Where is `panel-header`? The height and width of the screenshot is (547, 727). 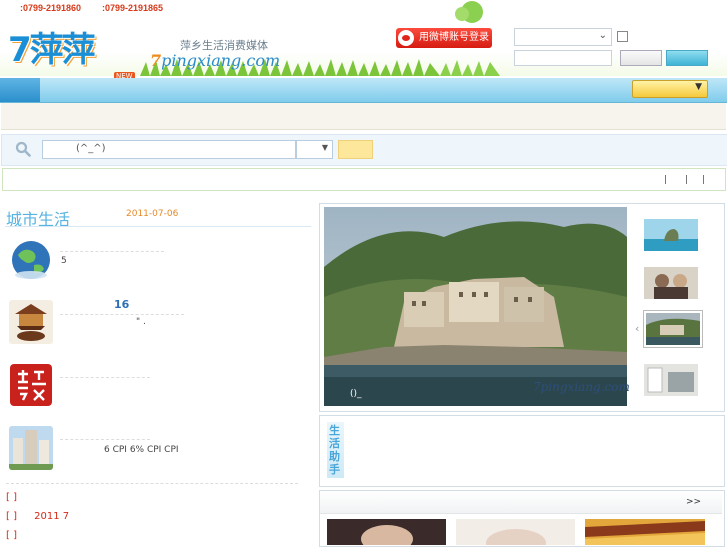
panel-header is located at coordinates (521, 502).